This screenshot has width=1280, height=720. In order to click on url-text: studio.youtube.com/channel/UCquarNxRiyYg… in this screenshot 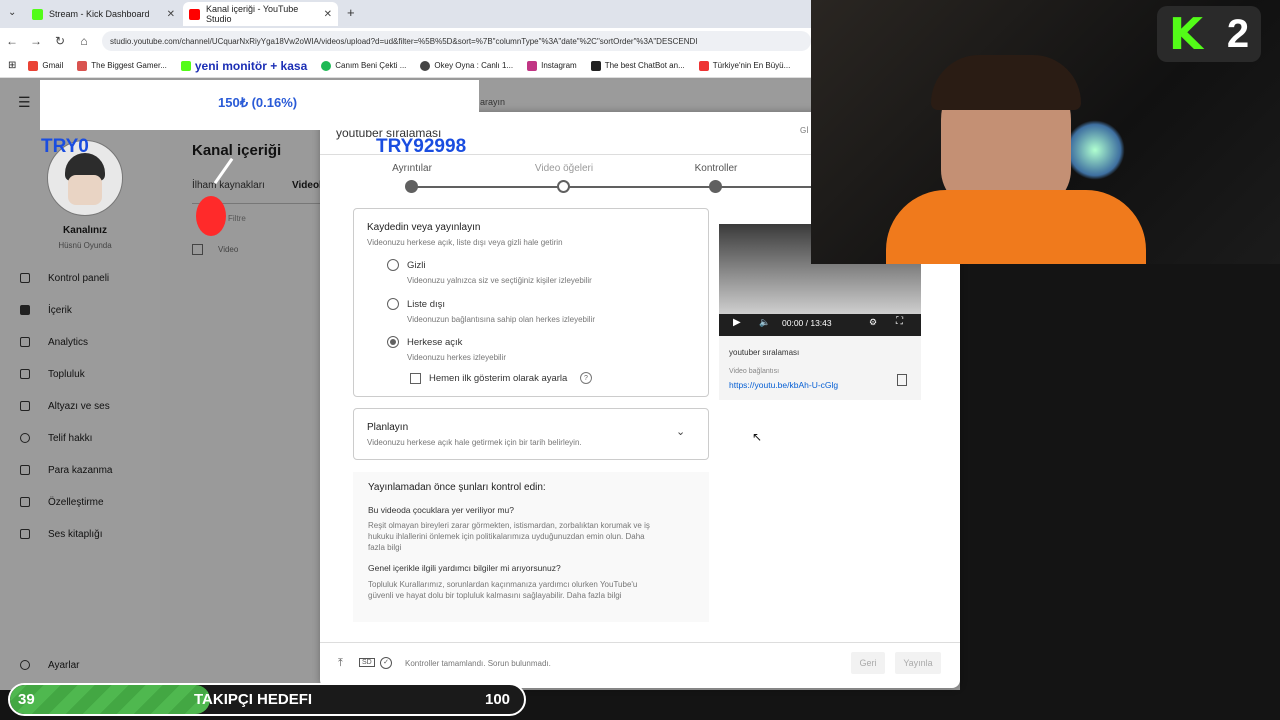, I will do `click(404, 41)`.